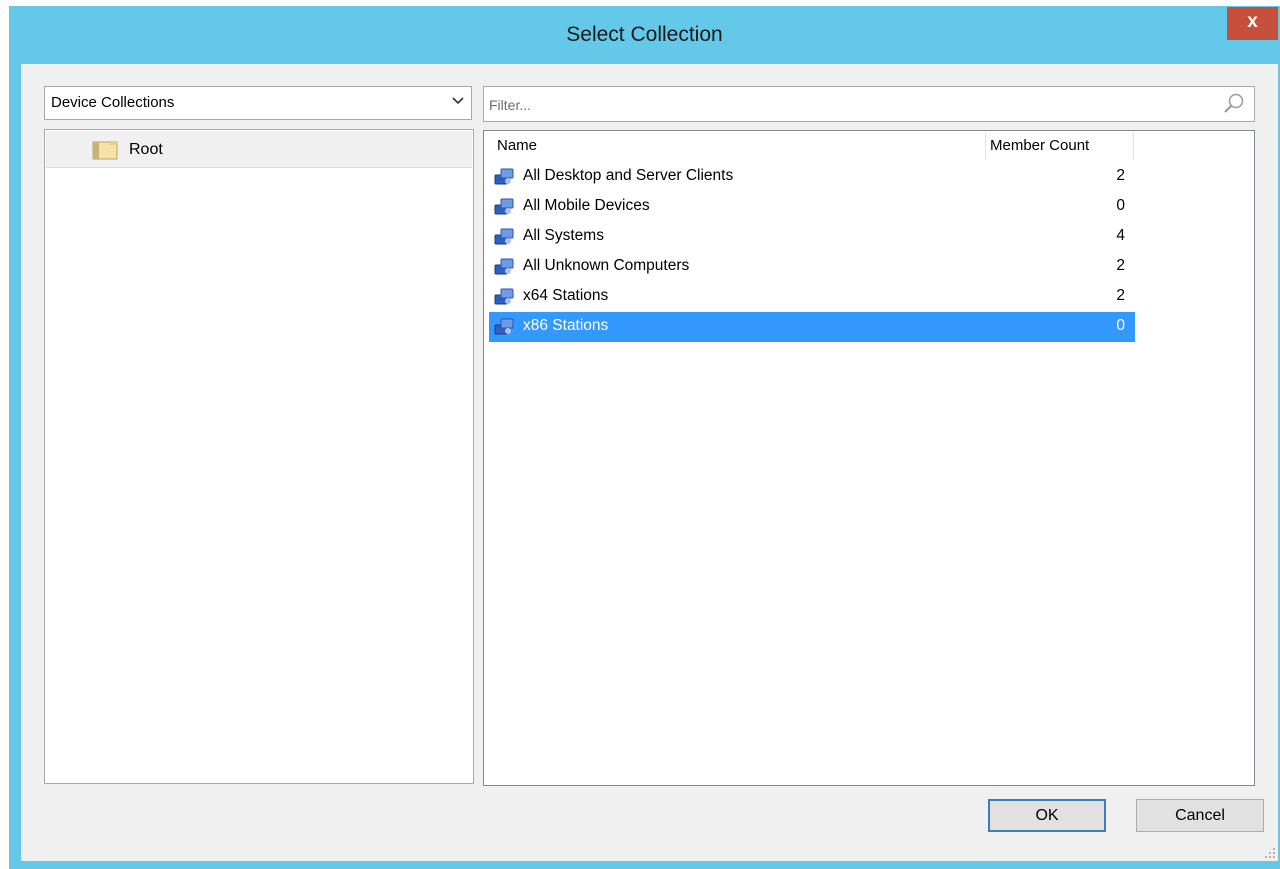  I want to click on column-header-name-label: Name, so click(517, 145).